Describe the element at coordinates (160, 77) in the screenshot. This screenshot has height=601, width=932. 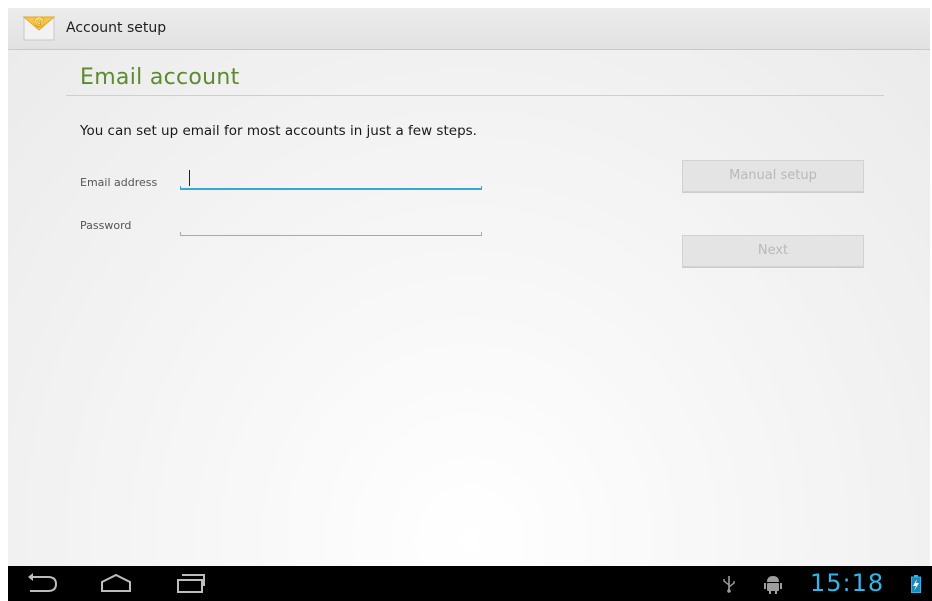
I see `page-title: Email account` at that location.